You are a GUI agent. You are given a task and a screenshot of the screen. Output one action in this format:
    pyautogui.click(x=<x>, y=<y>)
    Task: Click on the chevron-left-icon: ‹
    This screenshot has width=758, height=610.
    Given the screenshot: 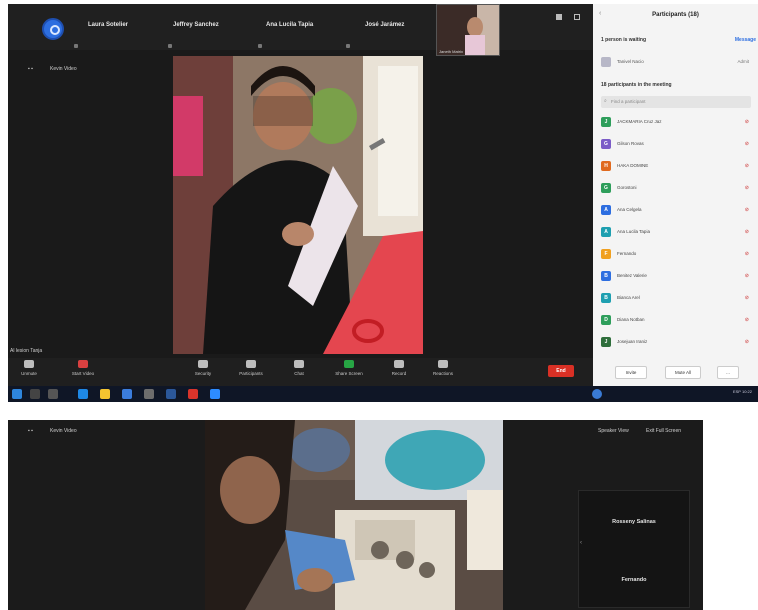 What is the action you would take?
    pyautogui.click(x=581, y=543)
    